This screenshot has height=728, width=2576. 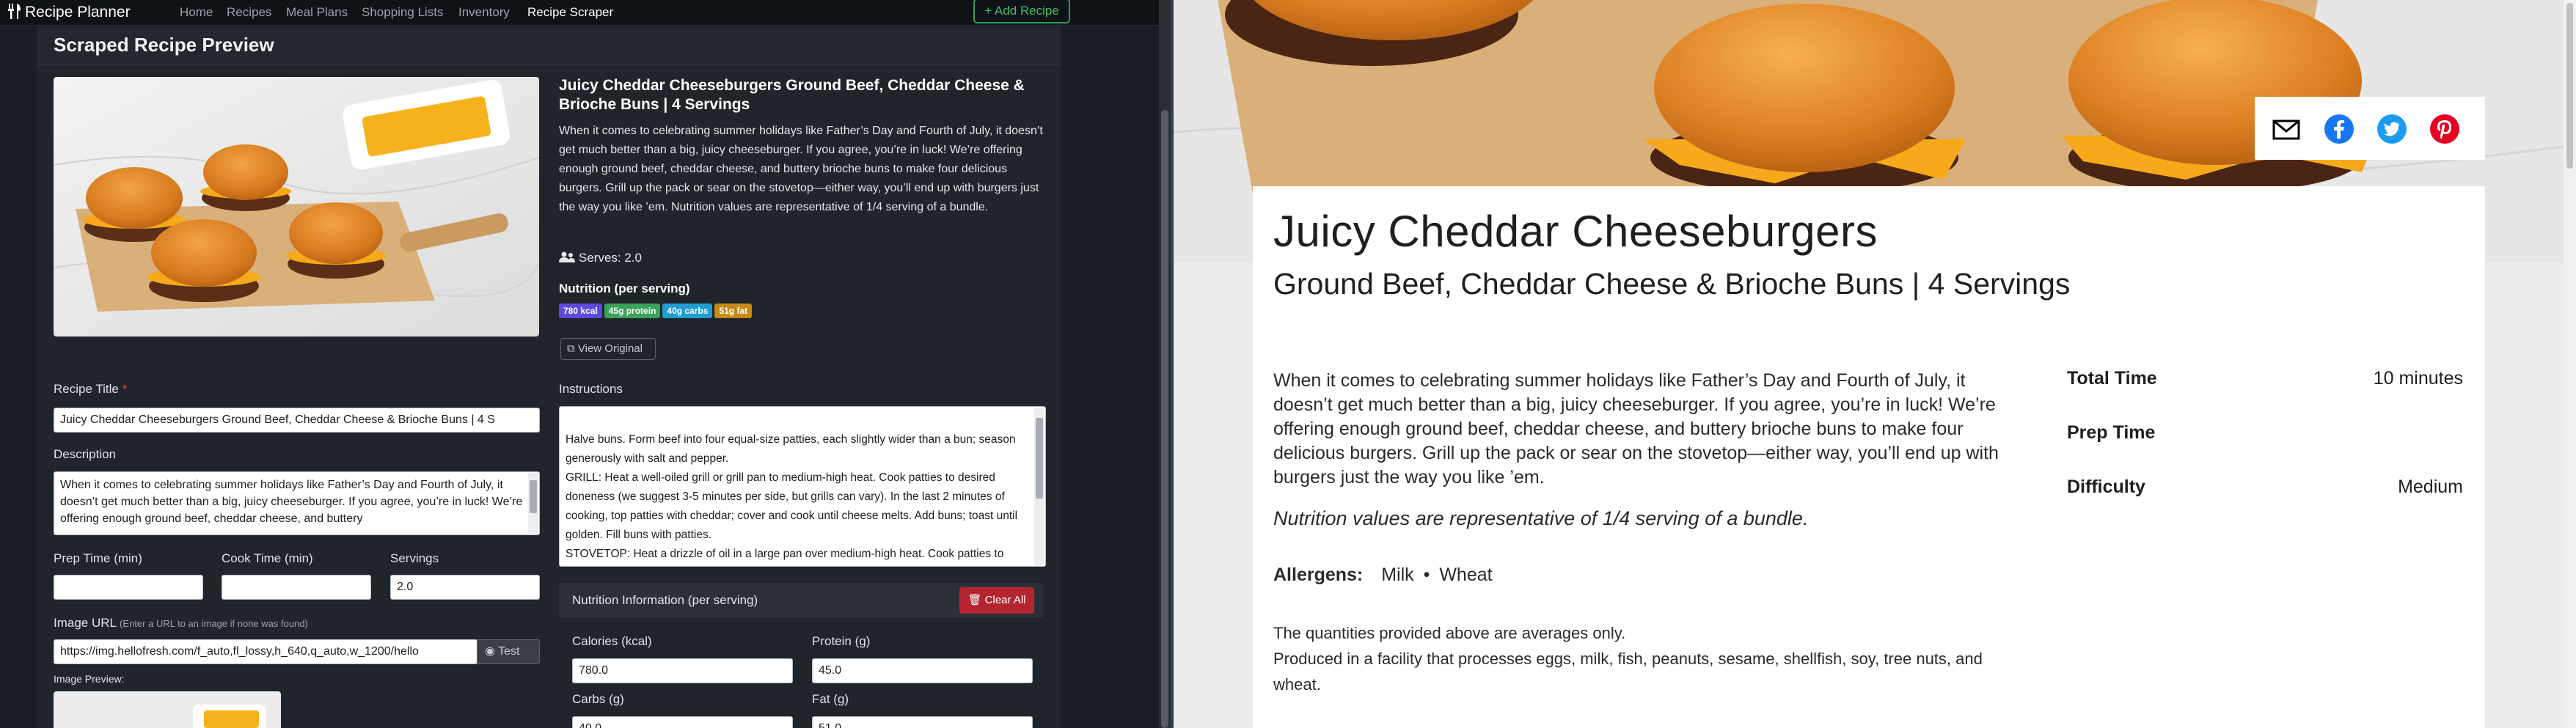 I want to click on nav-shopping-lists: Shopping Lists, so click(x=403, y=13).